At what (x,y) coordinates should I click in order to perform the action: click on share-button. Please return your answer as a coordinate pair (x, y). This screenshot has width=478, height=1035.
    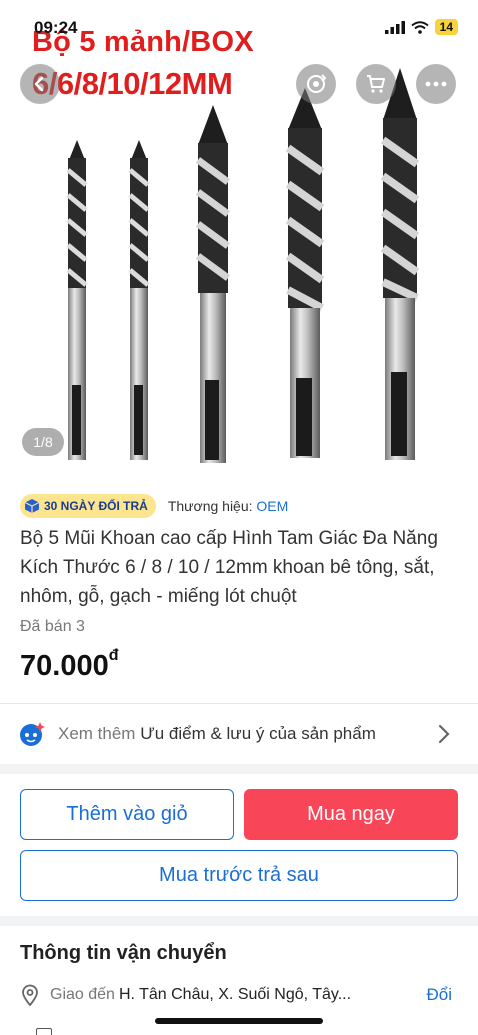
    Looking at the image, I should click on (316, 84).